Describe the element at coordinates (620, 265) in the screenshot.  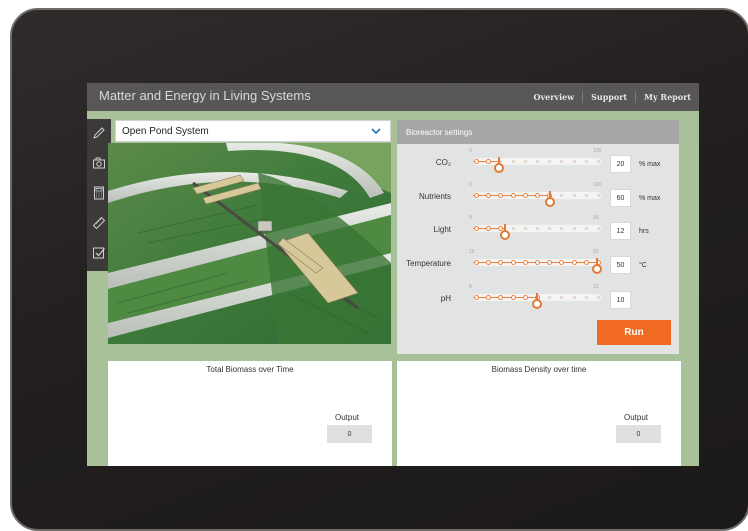
I see `slider-value-field: 50` at that location.